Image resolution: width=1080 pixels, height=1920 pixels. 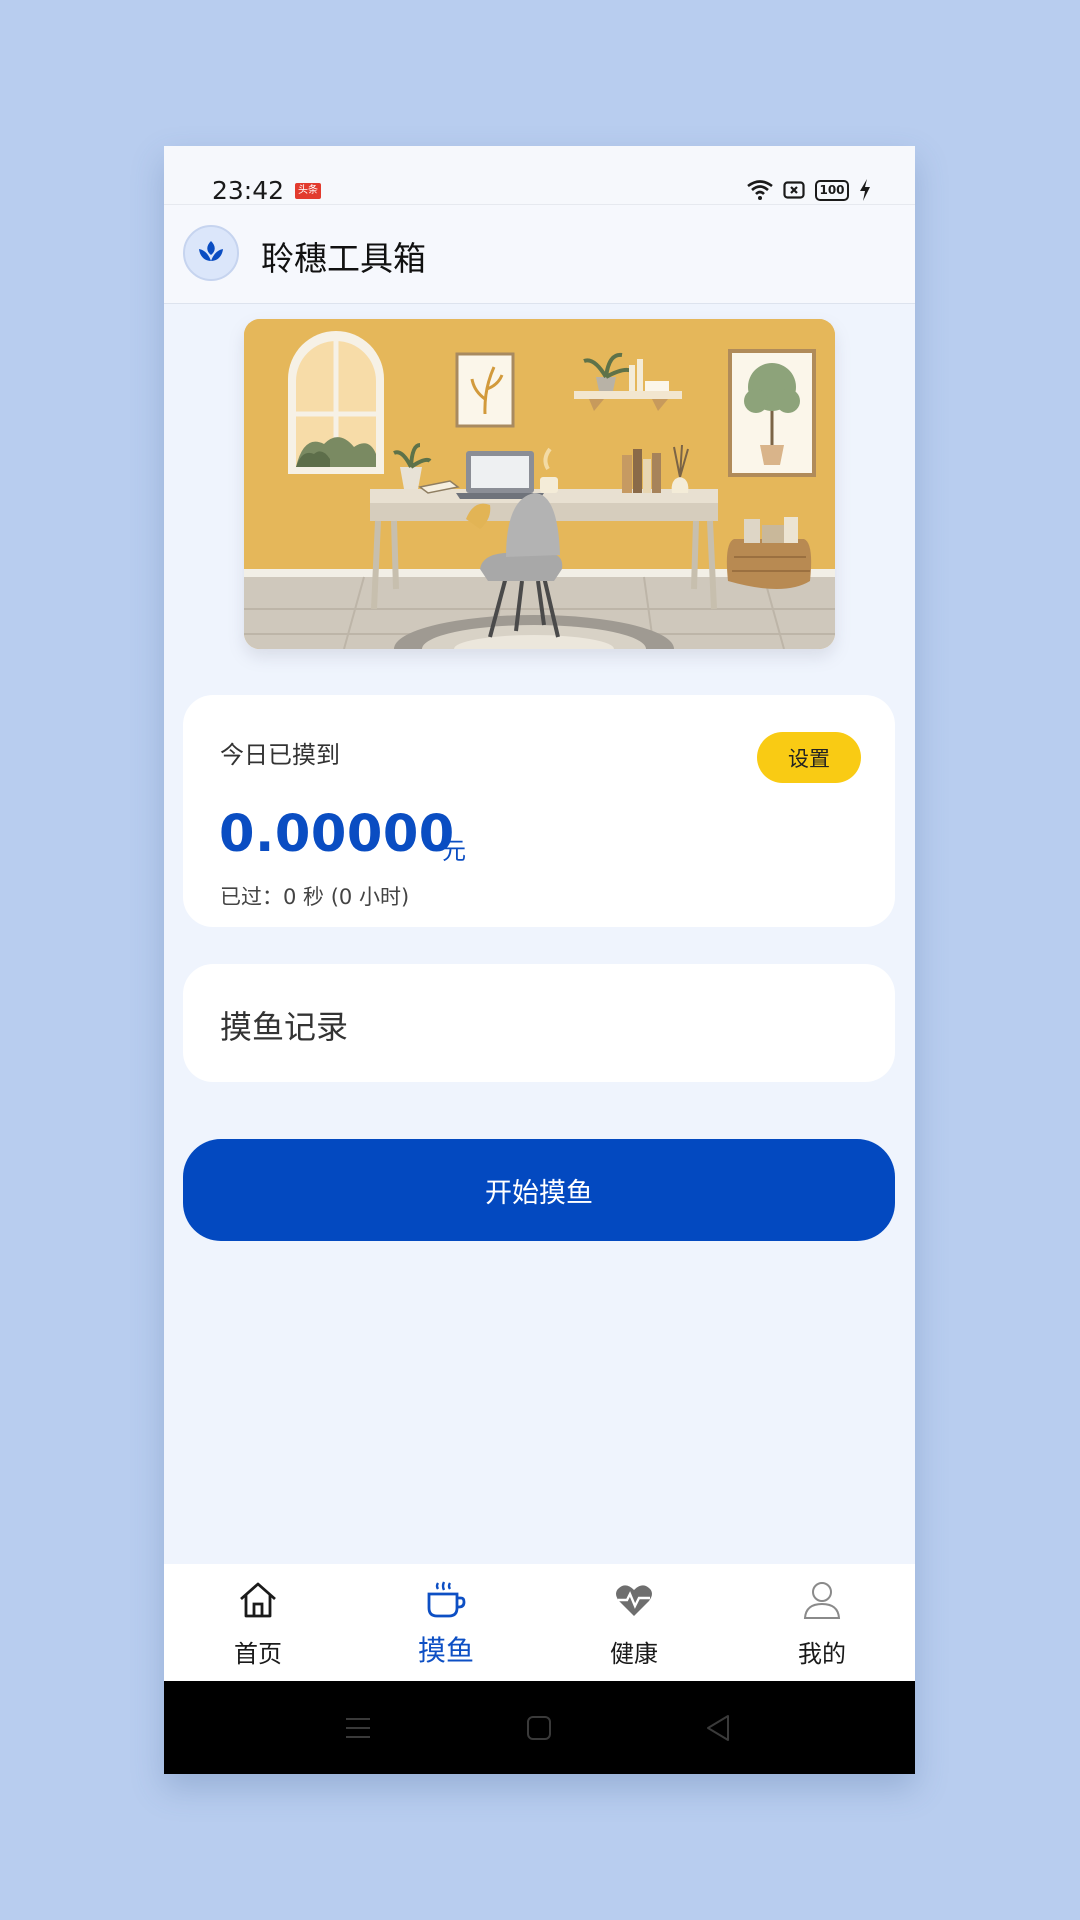 What do you see at coordinates (809, 757) in the screenshot?
I see `settings-button: 设置` at bounding box center [809, 757].